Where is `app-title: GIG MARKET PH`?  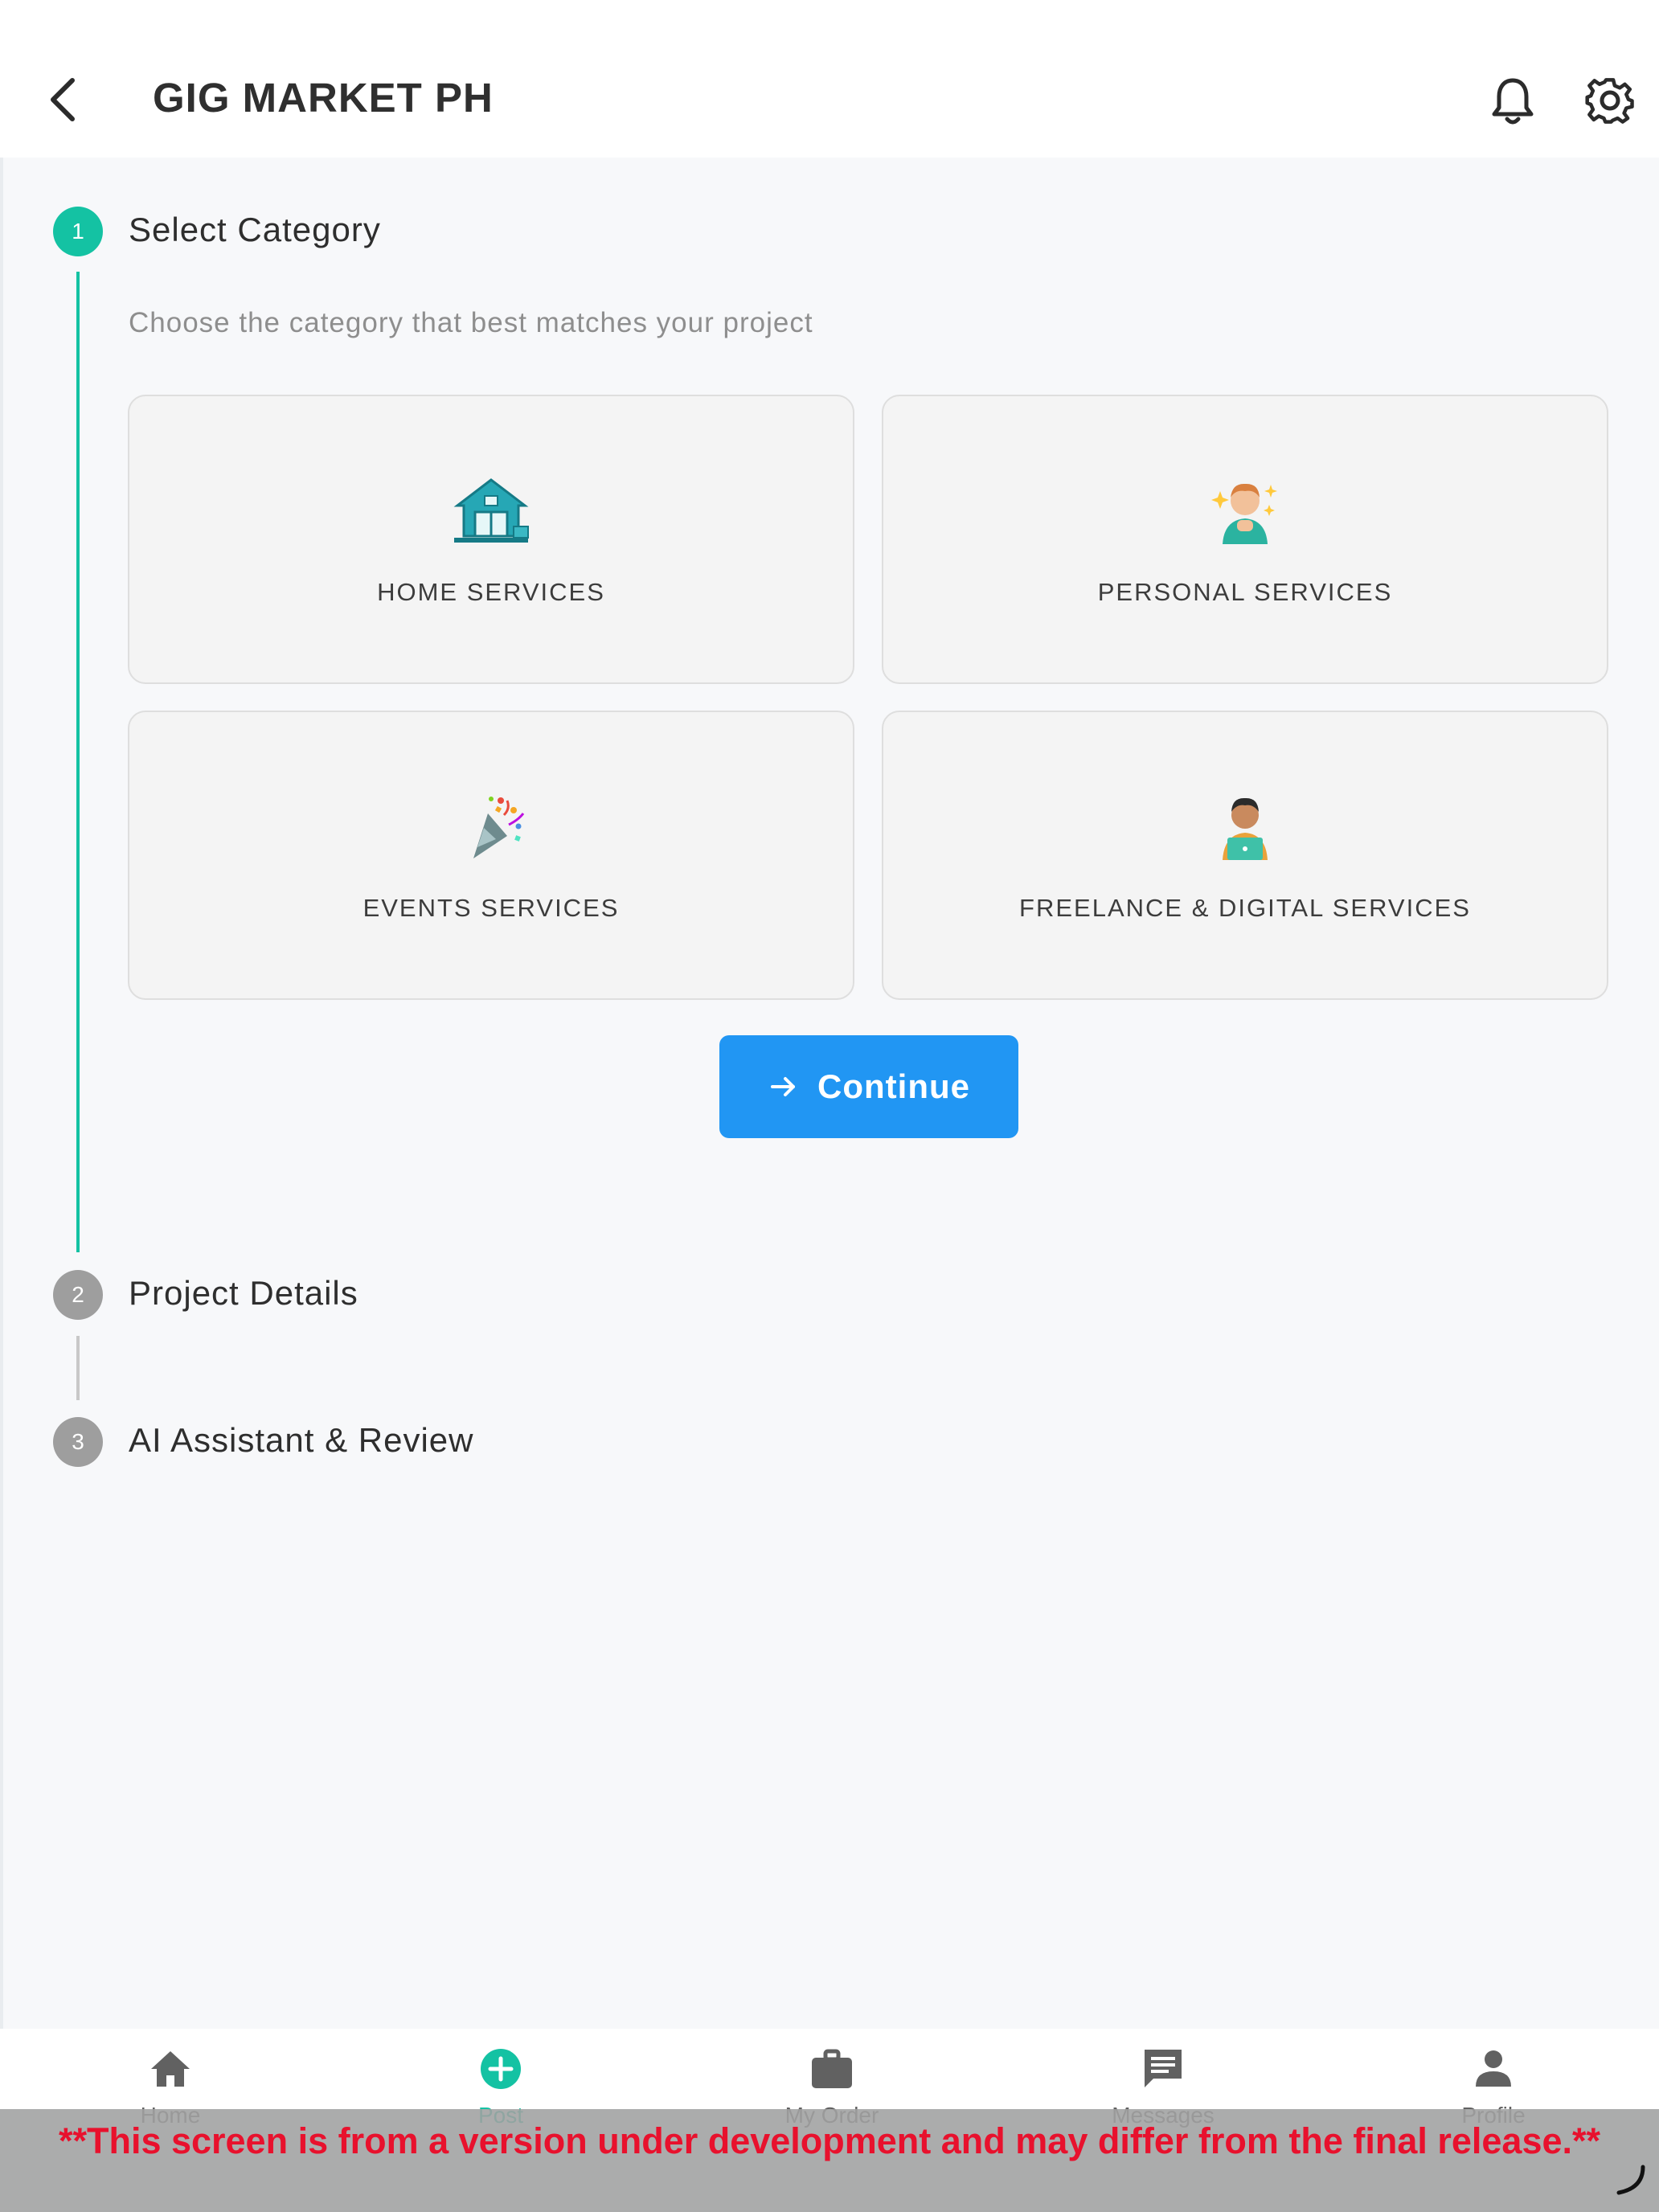
app-title: GIG MARKET PH is located at coordinates (323, 98).